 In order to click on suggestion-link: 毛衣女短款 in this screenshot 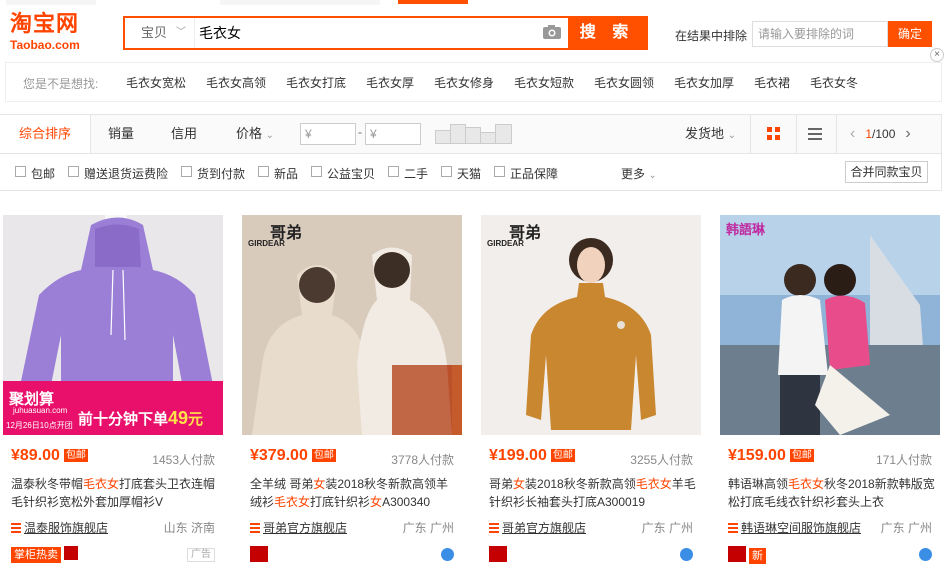, I will do `click(544, 82)`.